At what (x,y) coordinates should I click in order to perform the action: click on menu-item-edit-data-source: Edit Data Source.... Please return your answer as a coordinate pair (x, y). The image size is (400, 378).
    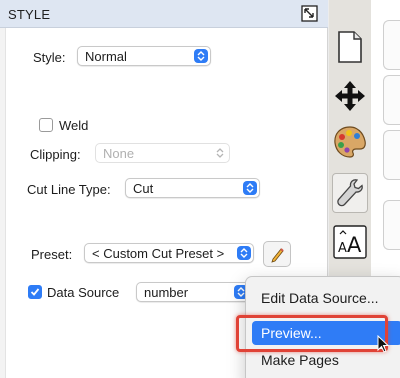
    Looking at the image, I should click on (326, 298).